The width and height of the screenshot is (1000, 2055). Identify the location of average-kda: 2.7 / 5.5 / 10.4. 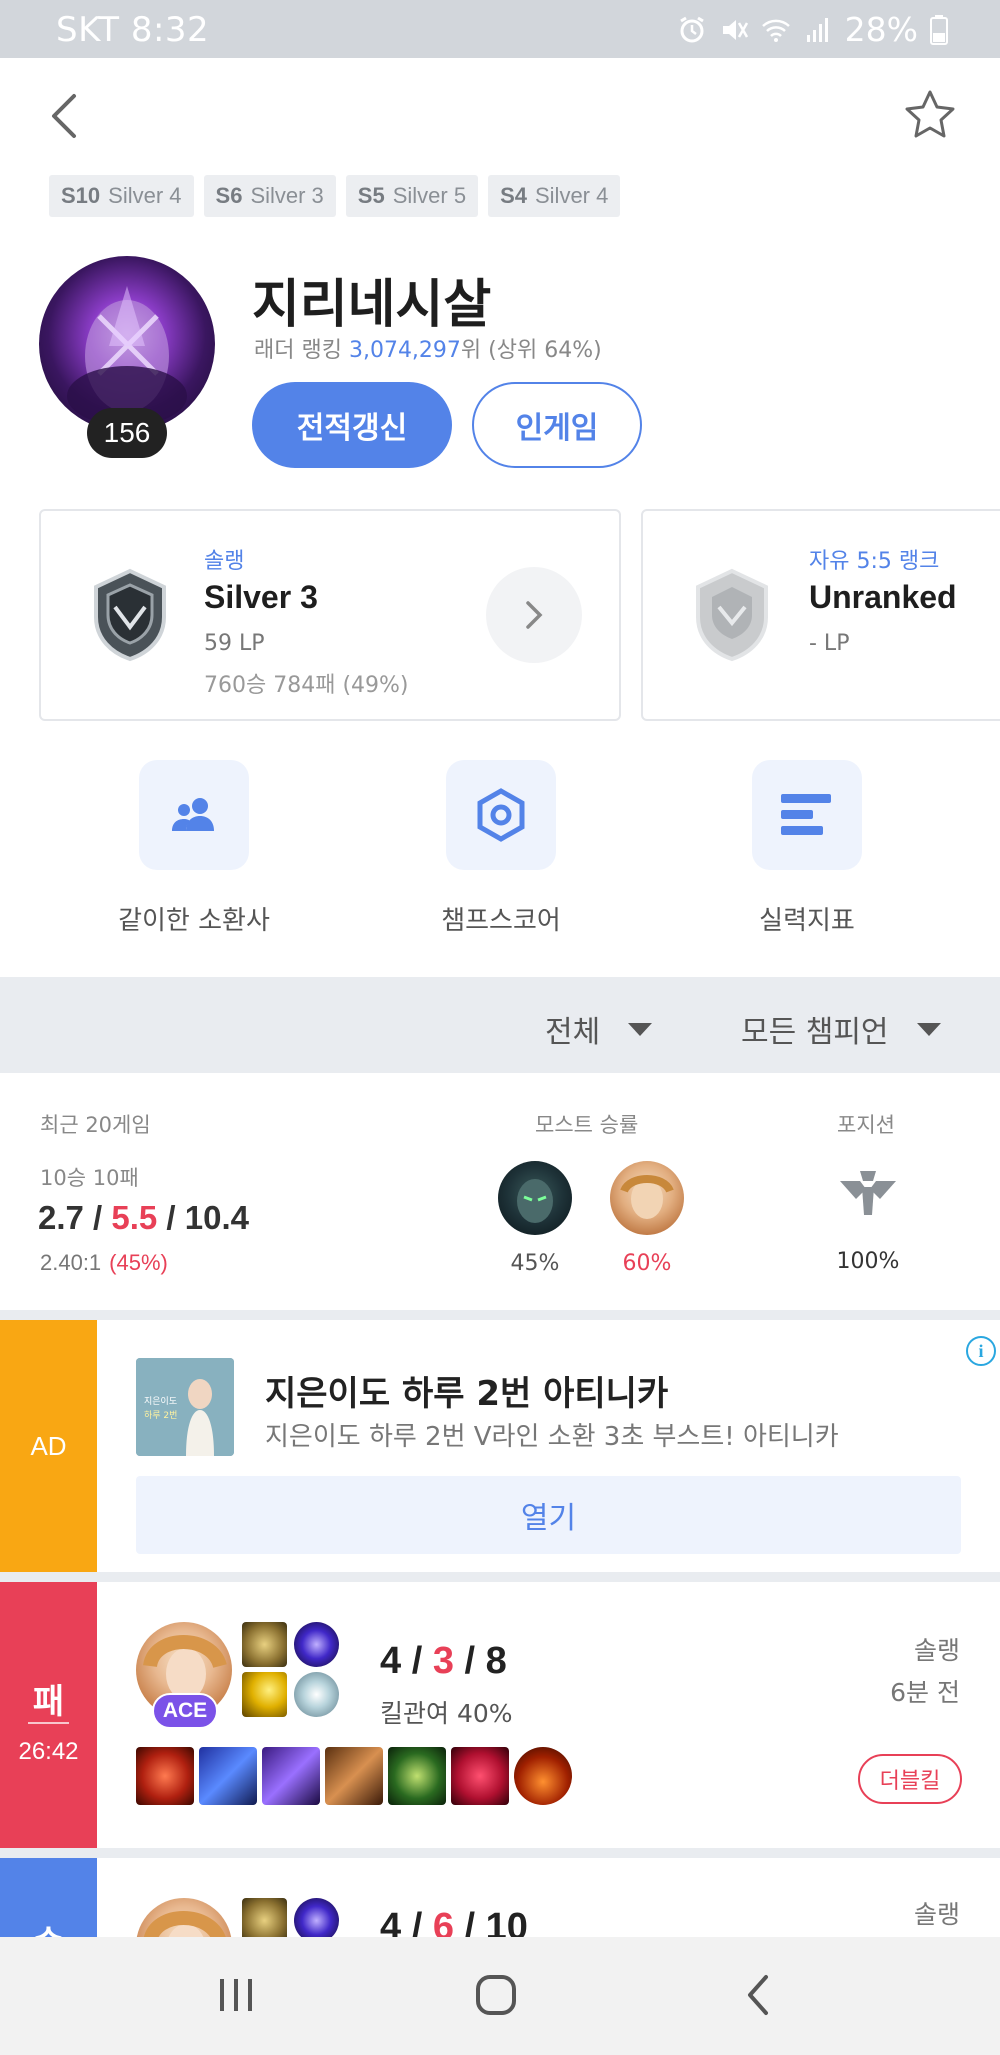
(144, 1217).